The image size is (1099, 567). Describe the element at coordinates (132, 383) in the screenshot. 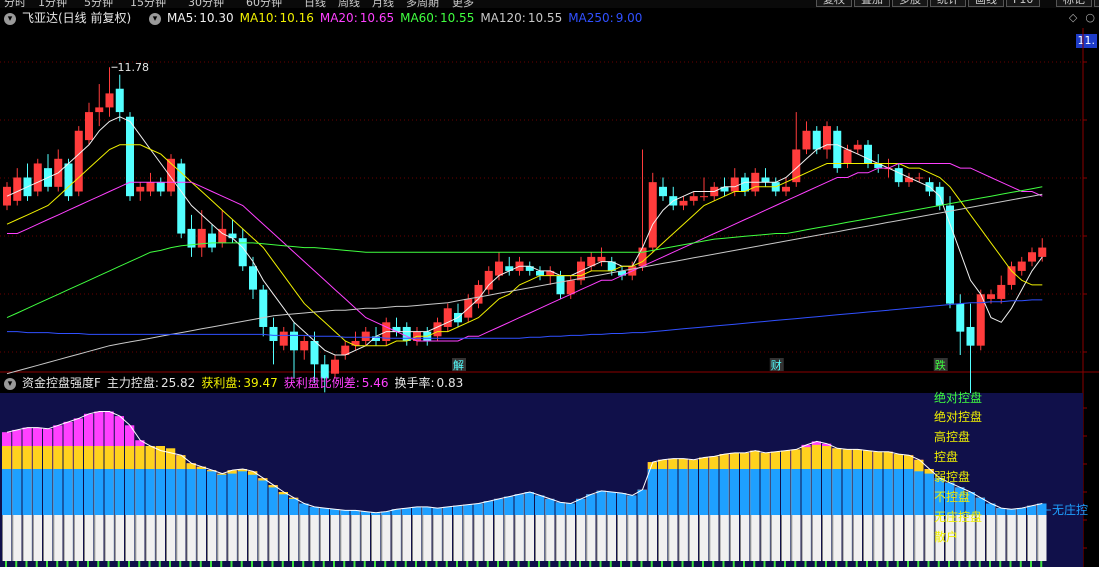

I see `indicator-label: 主力控盘:` at that location.